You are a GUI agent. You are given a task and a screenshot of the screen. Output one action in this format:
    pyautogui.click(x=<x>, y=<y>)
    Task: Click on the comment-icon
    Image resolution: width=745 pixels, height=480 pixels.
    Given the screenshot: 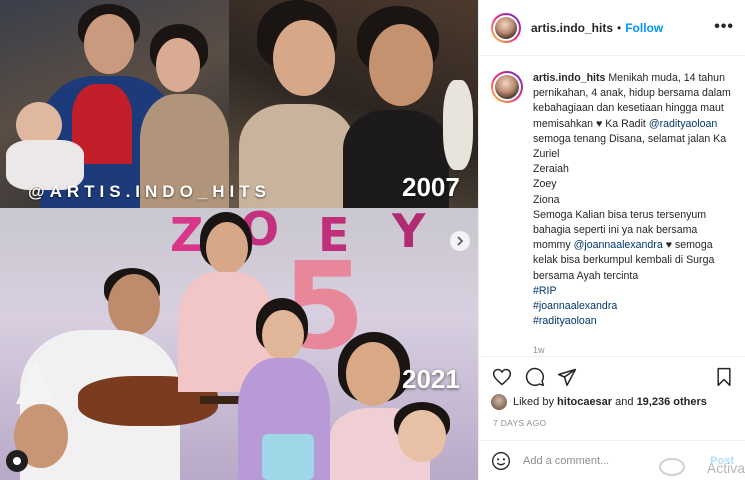 What is the action you would take?
    pyautogui.click(x=535, y=377)
    